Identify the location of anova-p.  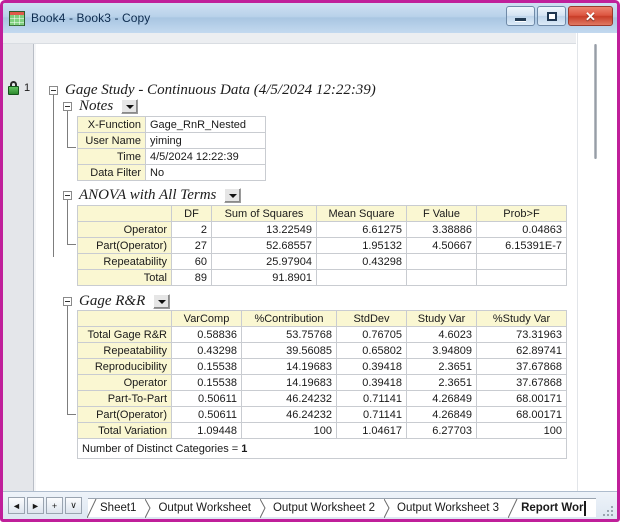
(521, 261).